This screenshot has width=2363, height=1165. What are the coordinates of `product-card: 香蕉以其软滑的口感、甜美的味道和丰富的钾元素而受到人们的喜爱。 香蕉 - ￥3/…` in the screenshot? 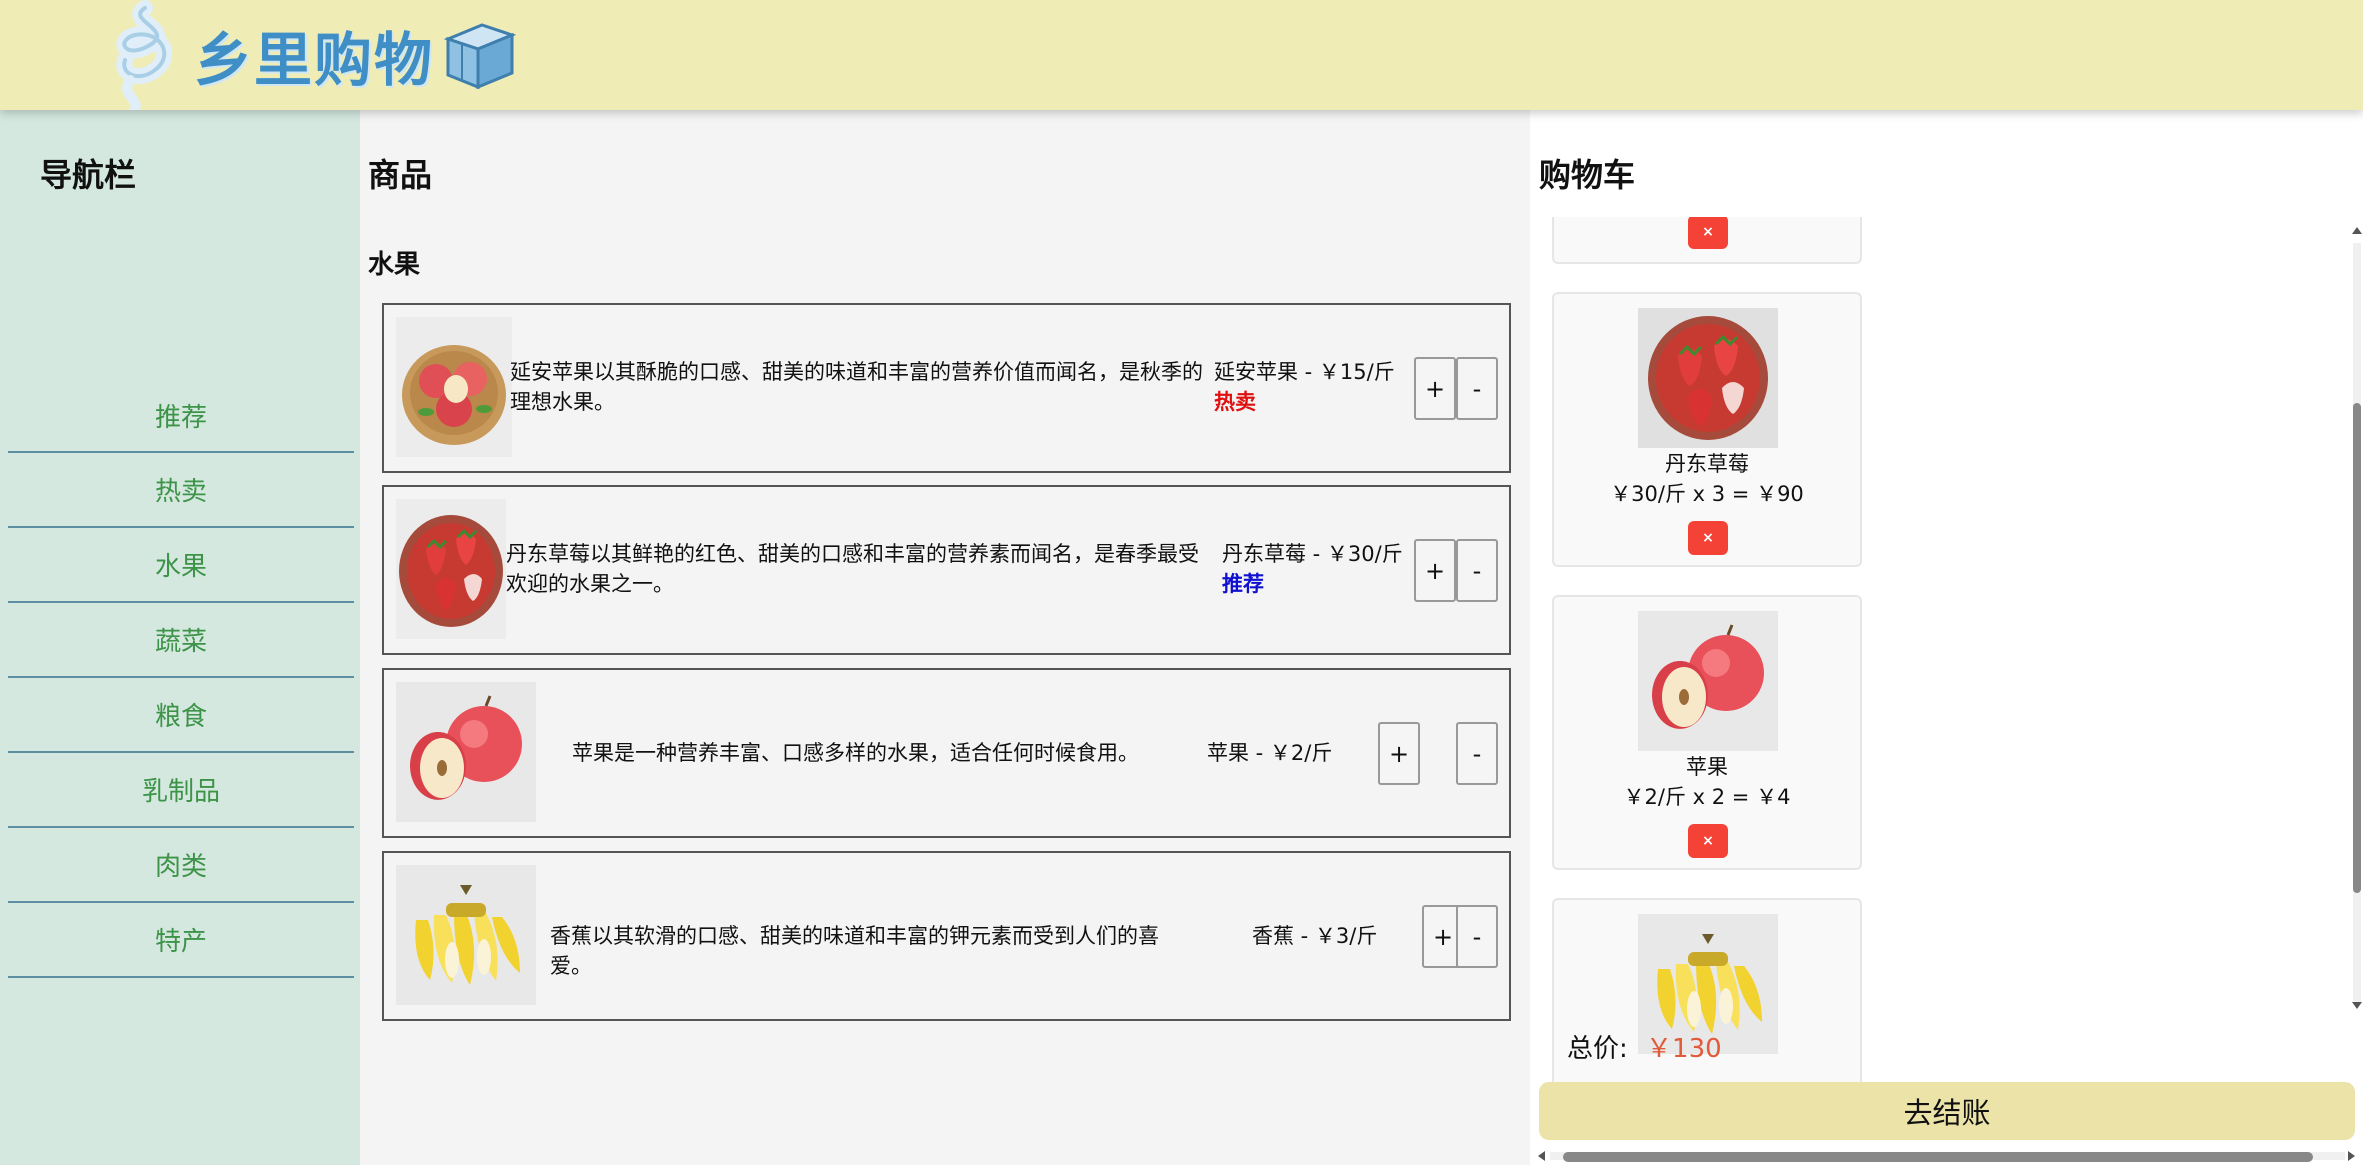 It's located at (946, 936).